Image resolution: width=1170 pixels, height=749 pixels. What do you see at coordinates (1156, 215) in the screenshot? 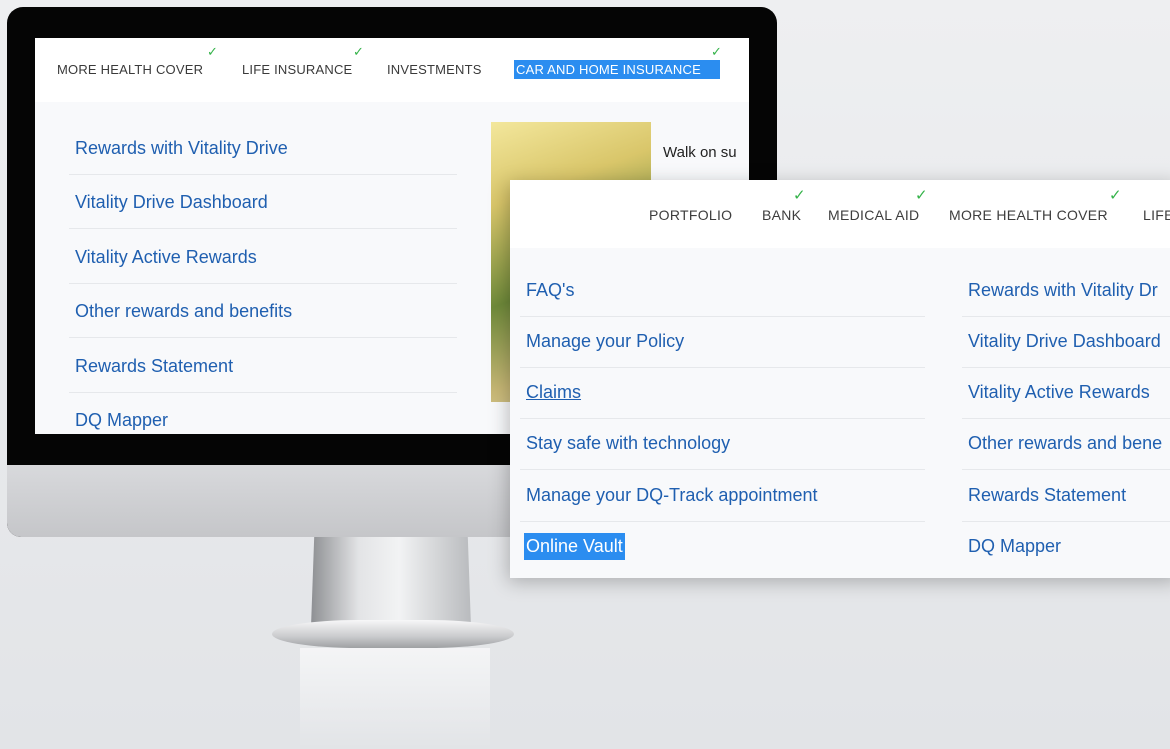
I see `tab-life: LIFE` at bounding box center [1156, 215].